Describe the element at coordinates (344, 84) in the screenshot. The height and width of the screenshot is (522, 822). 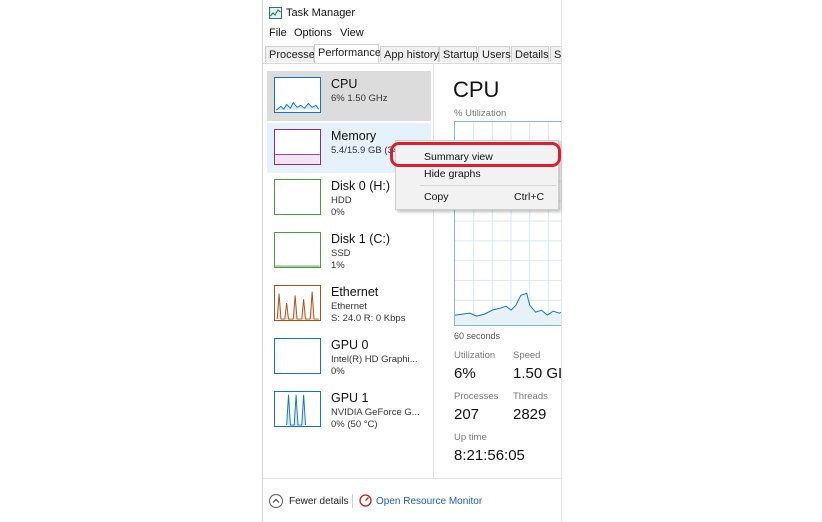
I see `resource-title: CPU` at that location.